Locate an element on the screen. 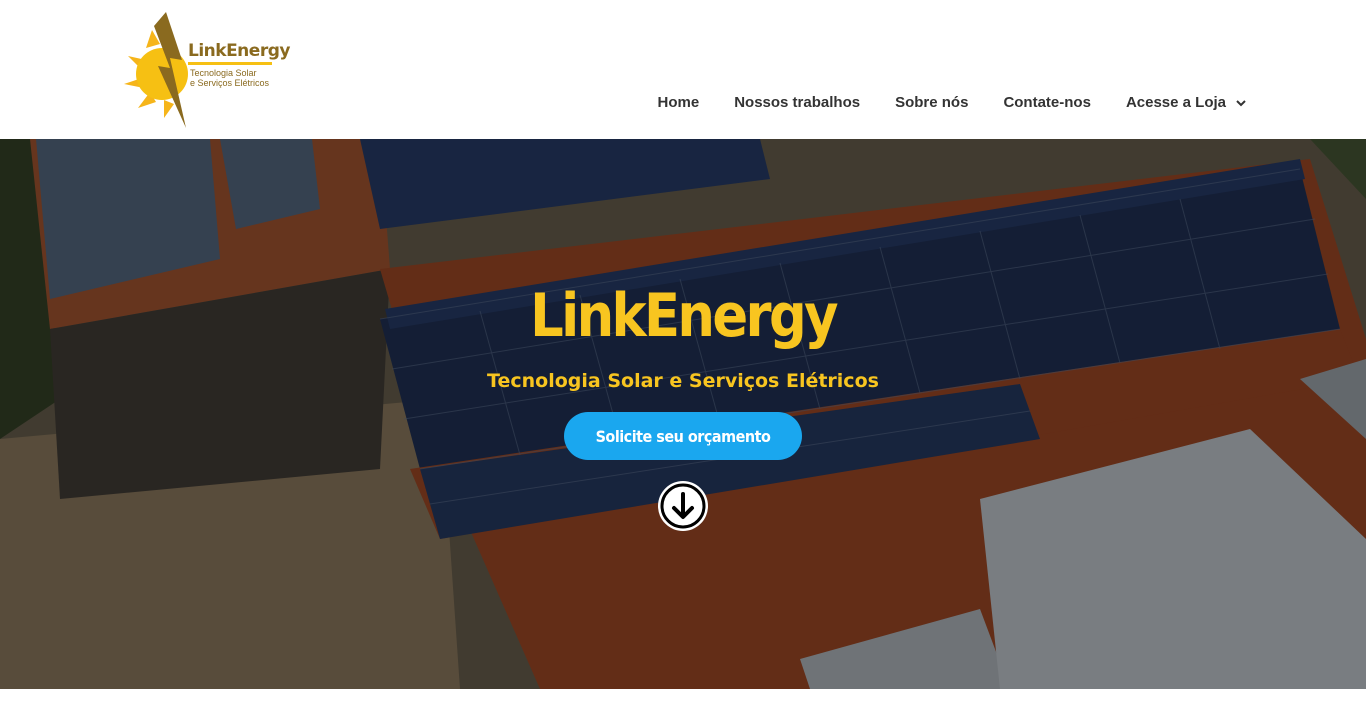  scroll-down-button is located at coordinates (683, 506).